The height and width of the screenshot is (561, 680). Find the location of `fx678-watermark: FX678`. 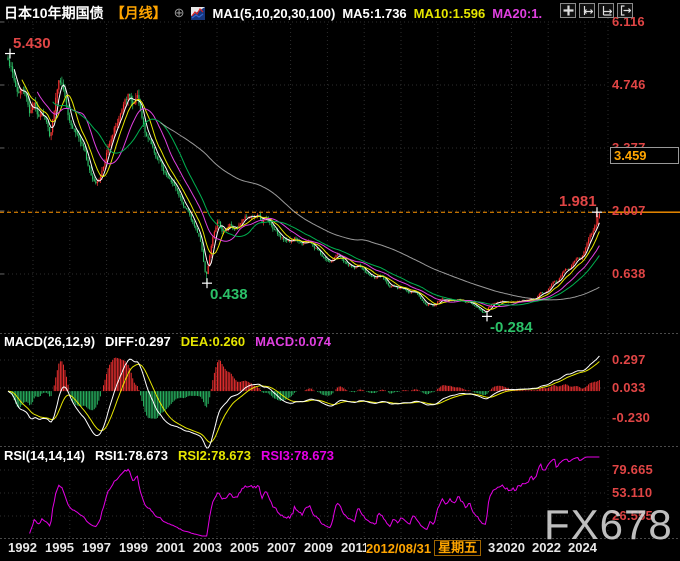

fx678-watermark: FX678 is located at coordinates (608, 524).